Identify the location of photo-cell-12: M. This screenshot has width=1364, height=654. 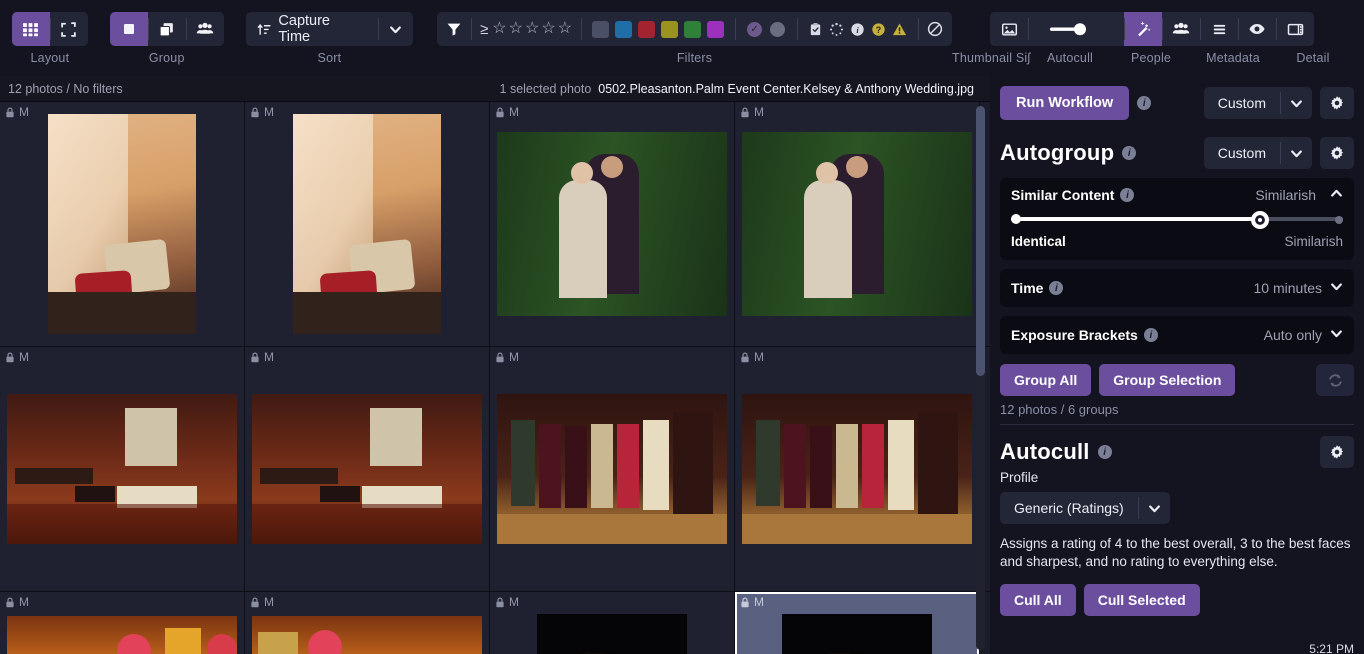
(857, 623).